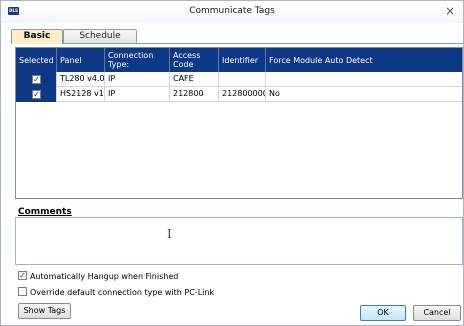 This screenshot has height=326, width=464. Describe the element at coordinates (22, 275) in the screenshot. I see `auto-hangup-checkbox: ✓` at that location.